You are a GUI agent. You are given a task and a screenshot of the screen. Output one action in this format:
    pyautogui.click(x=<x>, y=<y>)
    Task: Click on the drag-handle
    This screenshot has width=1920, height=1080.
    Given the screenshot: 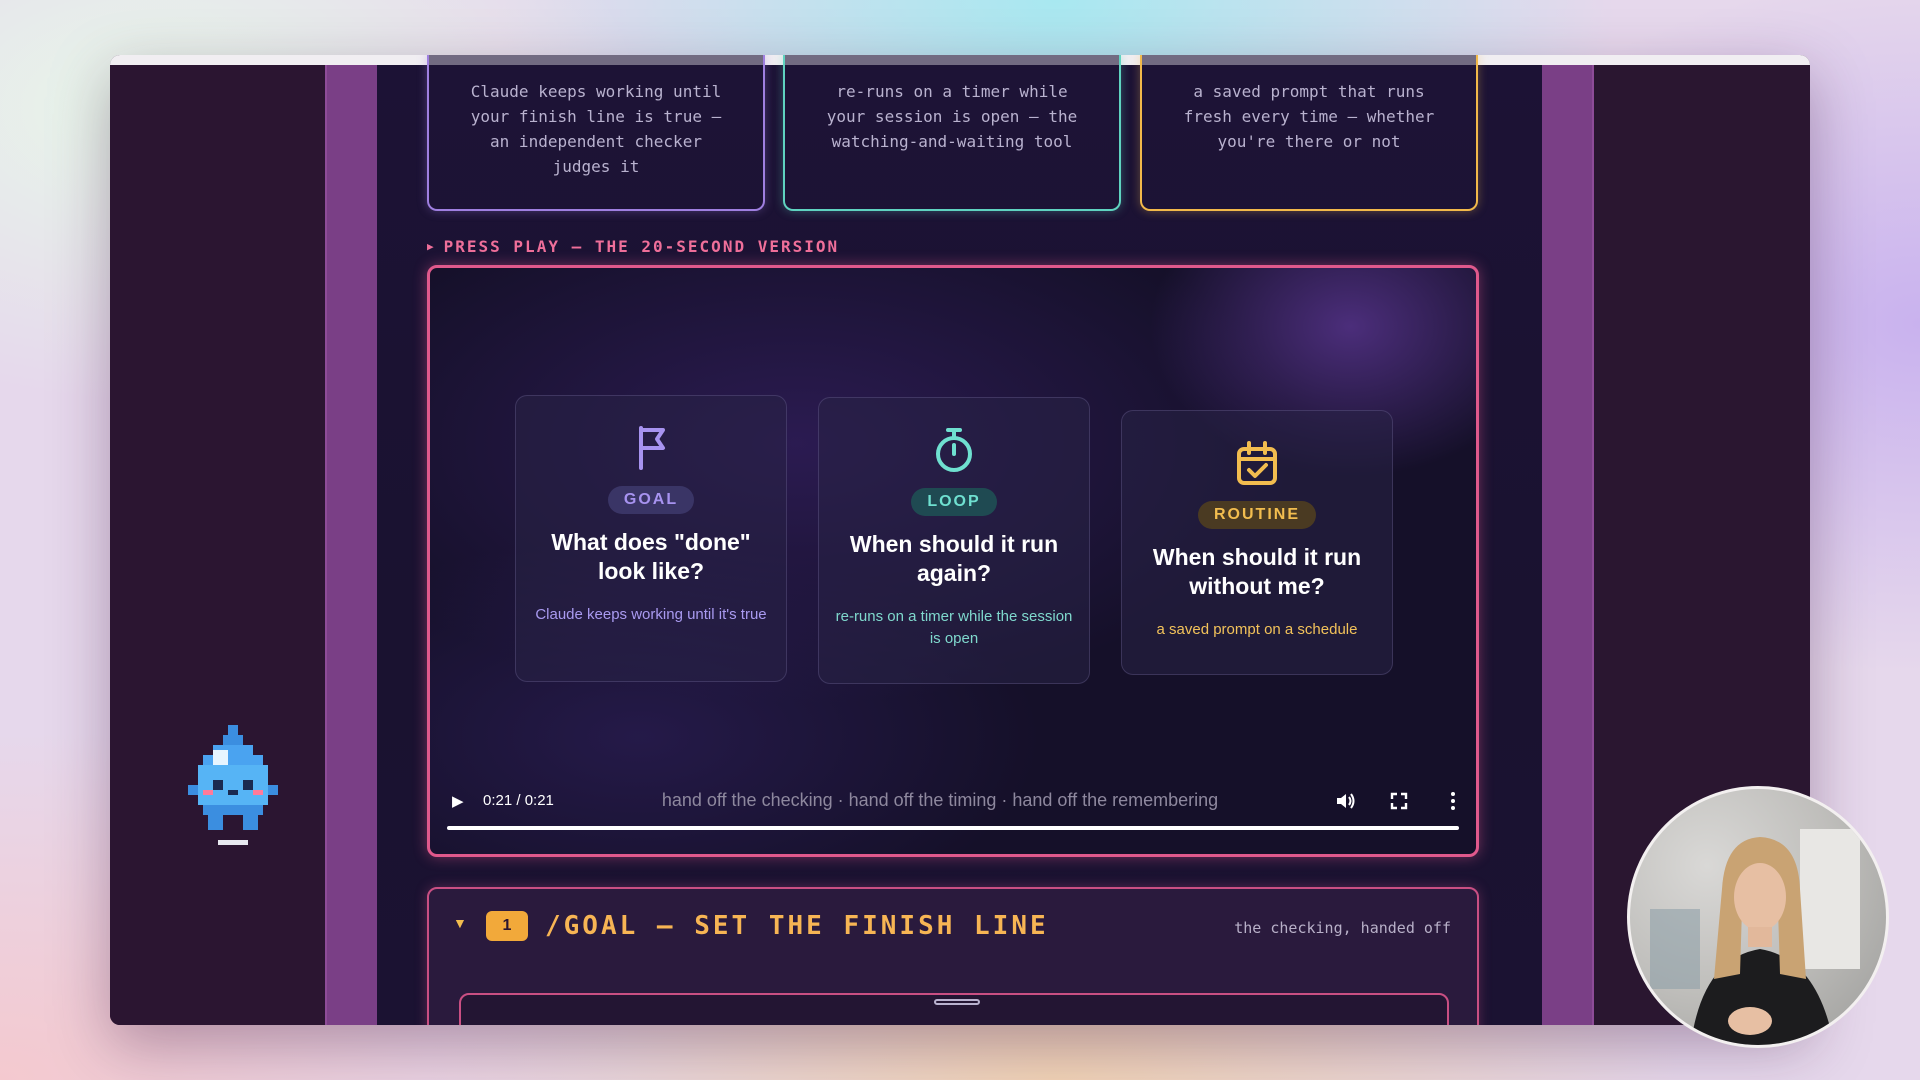 What is the action you would take?
    pyautogui.click(x=957, y=1002)
    